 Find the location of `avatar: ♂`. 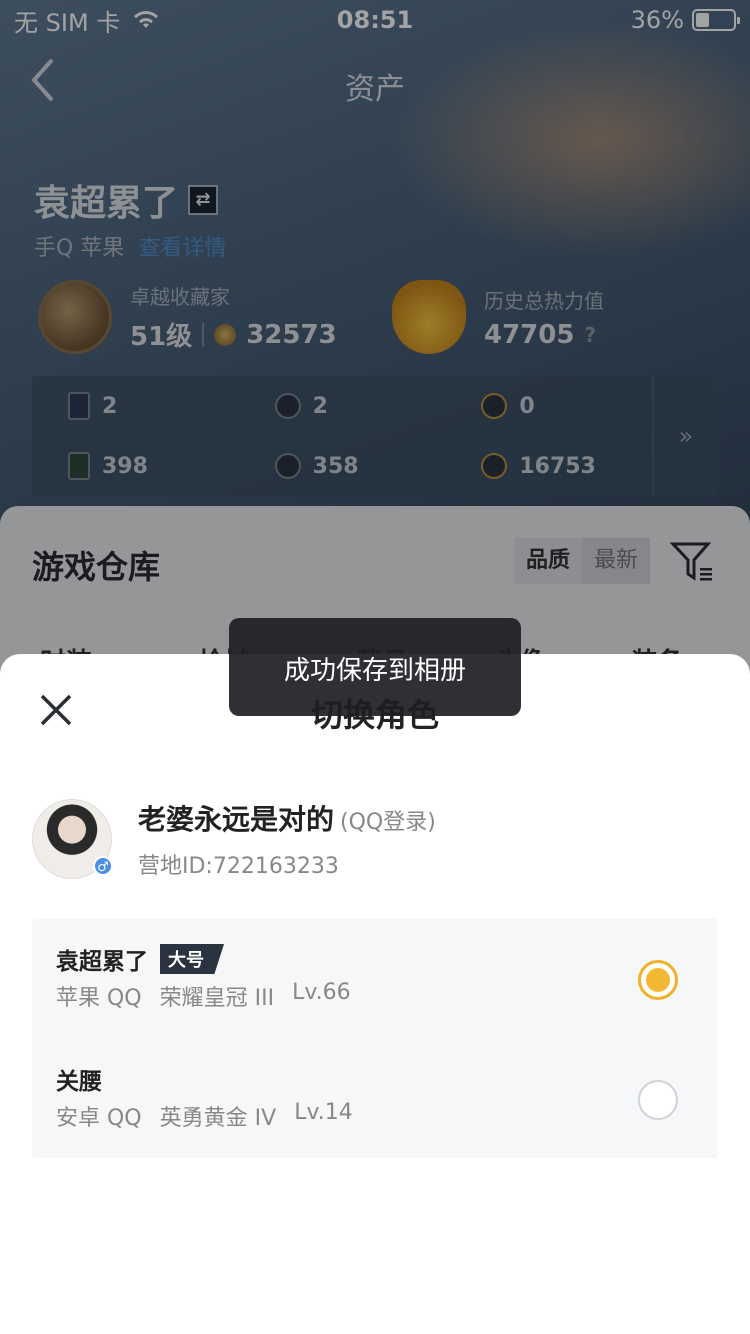

avatar: ♂ is located at coordinates (72, 839).